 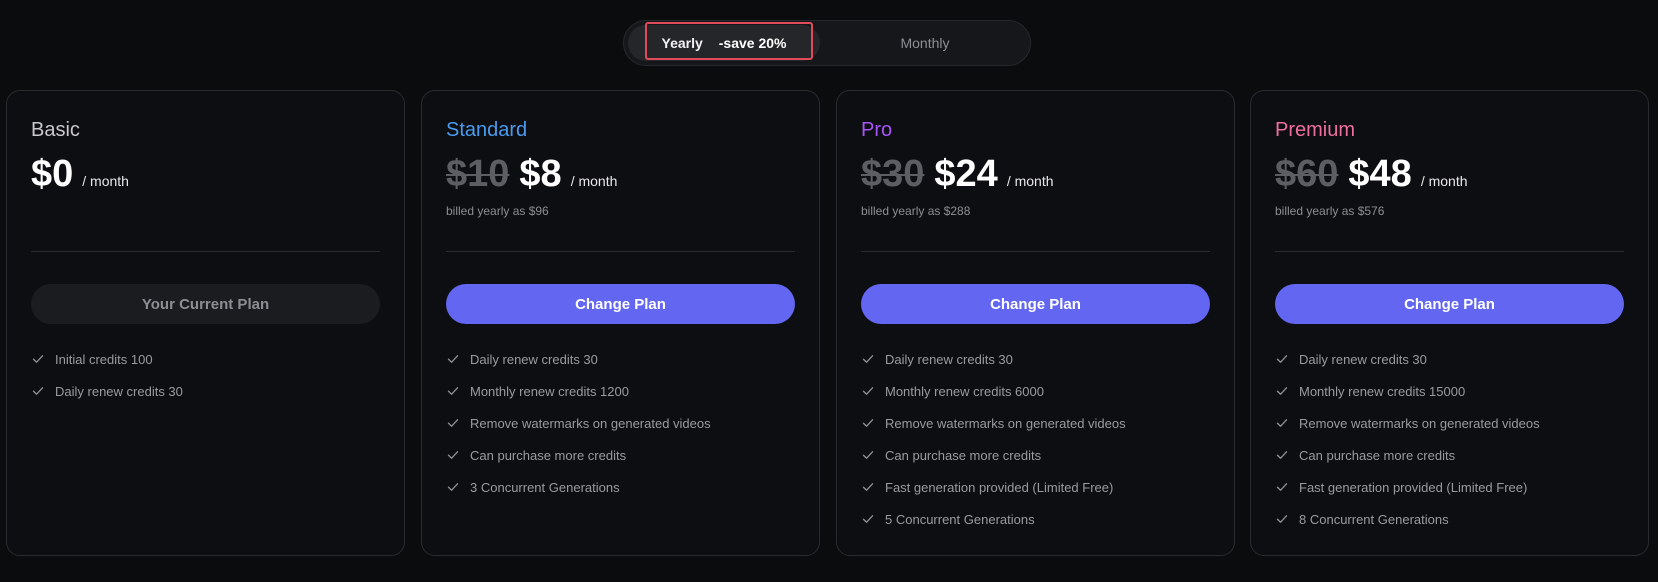 What do you see at coordinates (540, 174) in the screenshot?
I see `price: $8` at bounding box center [540, 174].